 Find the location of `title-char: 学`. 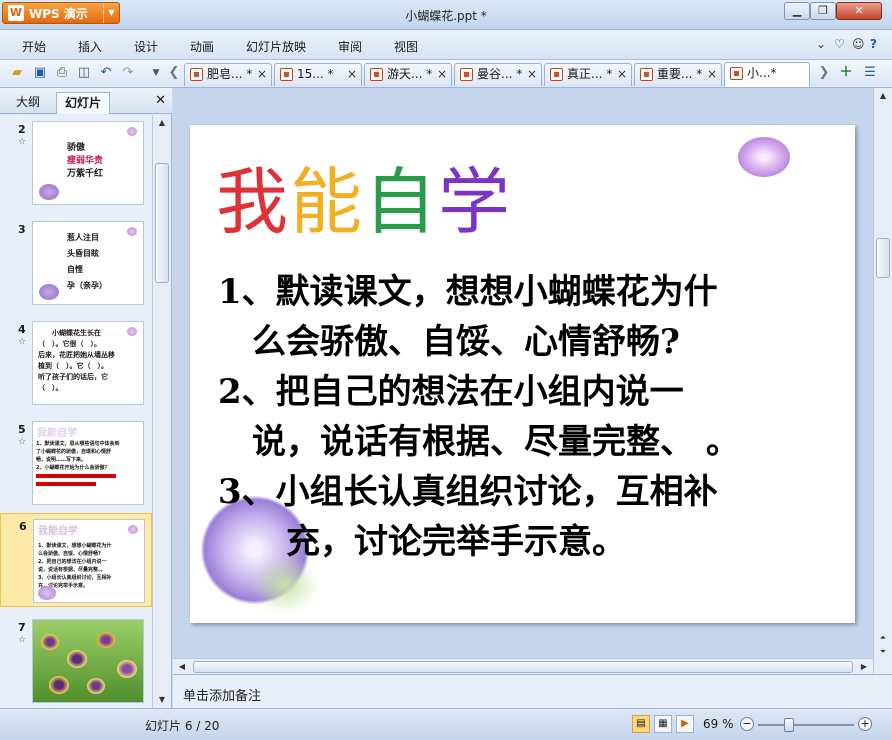

title-char: 学 is located at coordinates (475, 202).